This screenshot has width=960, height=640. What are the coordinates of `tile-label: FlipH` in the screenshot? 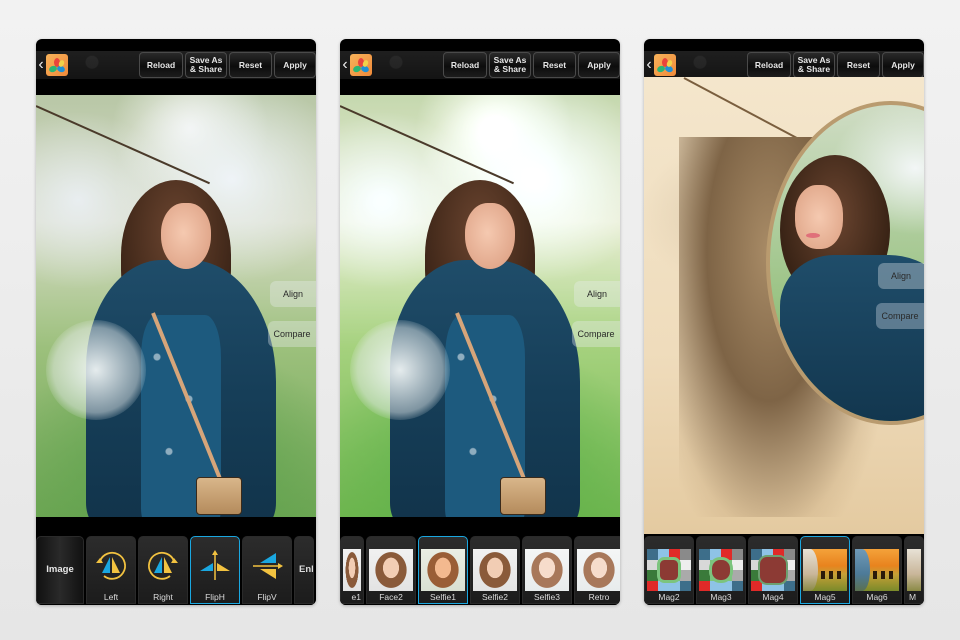 It's located at (215, 597).